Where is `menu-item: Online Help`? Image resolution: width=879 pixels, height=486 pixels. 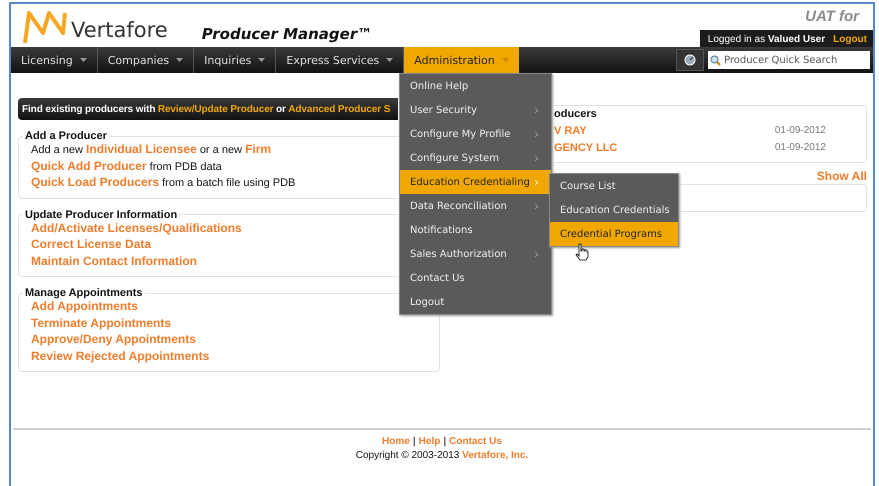
menu-item: Online Help is located at coordinates (475, 86).